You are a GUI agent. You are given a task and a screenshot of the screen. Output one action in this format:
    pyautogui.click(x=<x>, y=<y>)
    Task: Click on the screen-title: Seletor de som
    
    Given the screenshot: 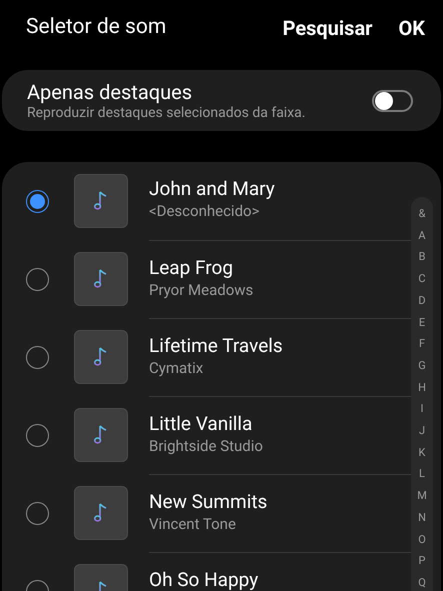 What is the action you would take?
    pyautogui.click(x=97, y=27)
    